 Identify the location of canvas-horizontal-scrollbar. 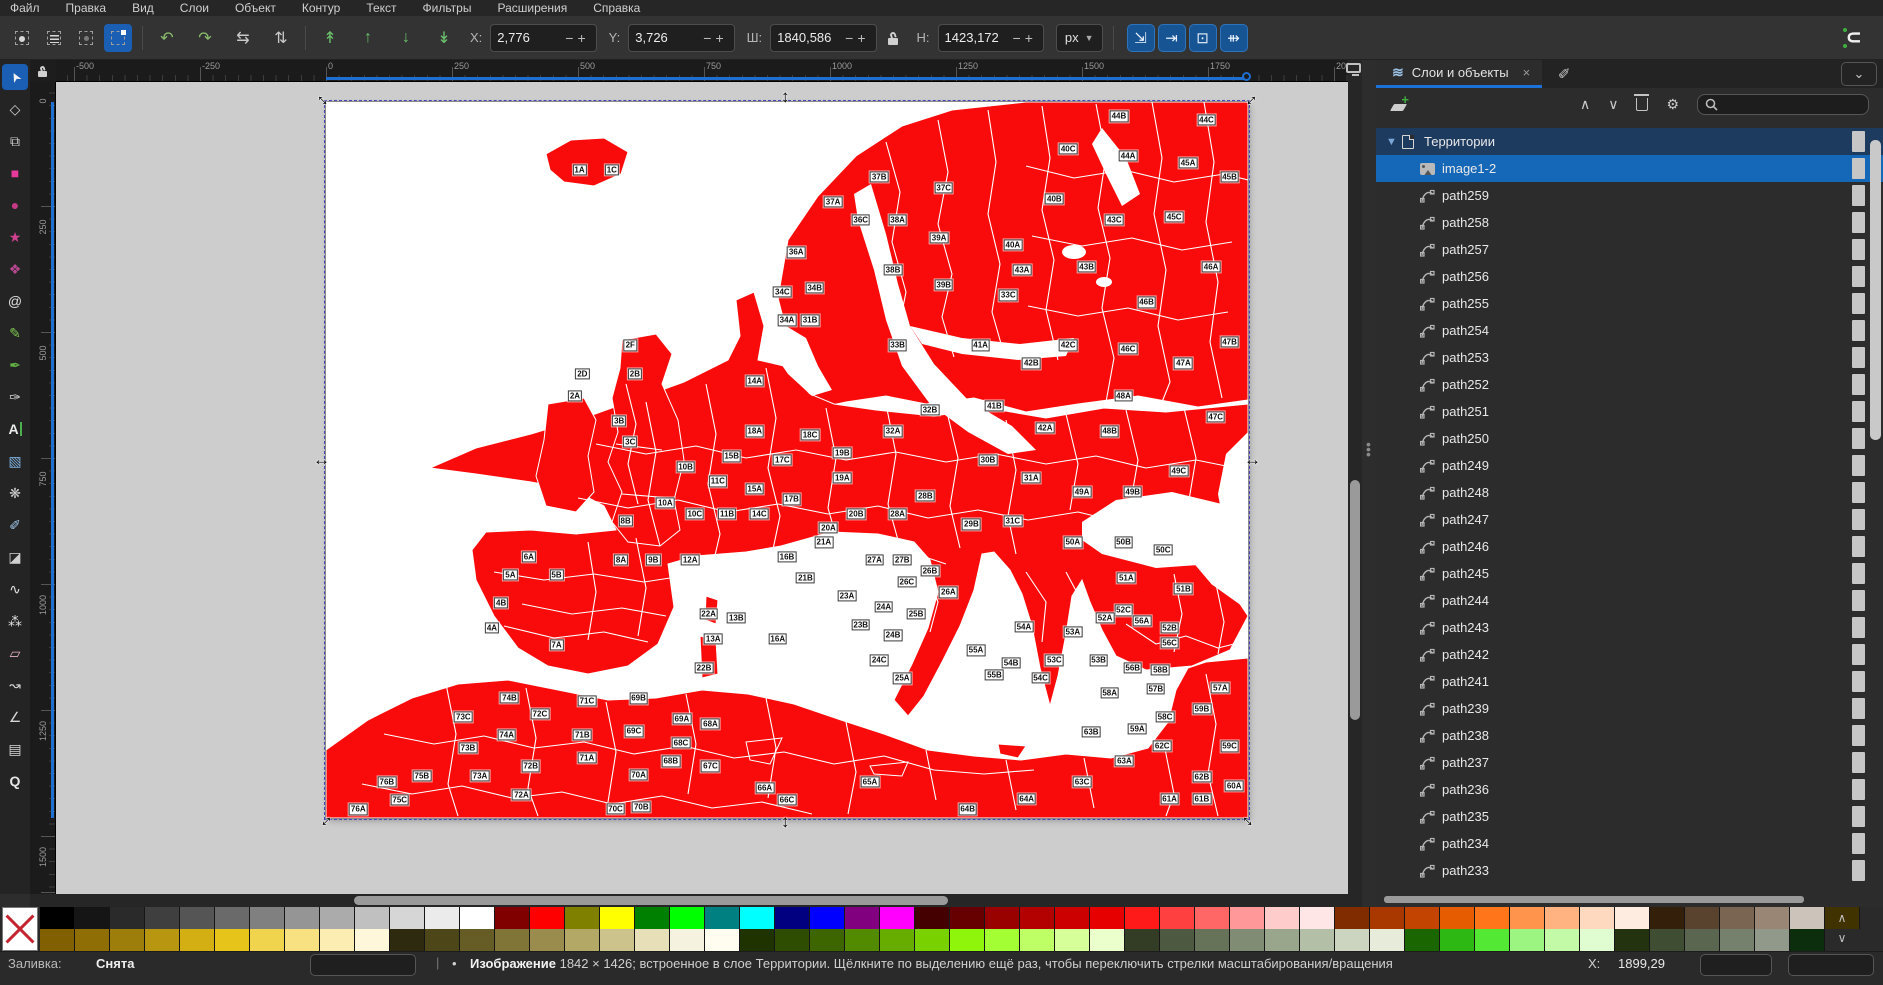
(696, 900).